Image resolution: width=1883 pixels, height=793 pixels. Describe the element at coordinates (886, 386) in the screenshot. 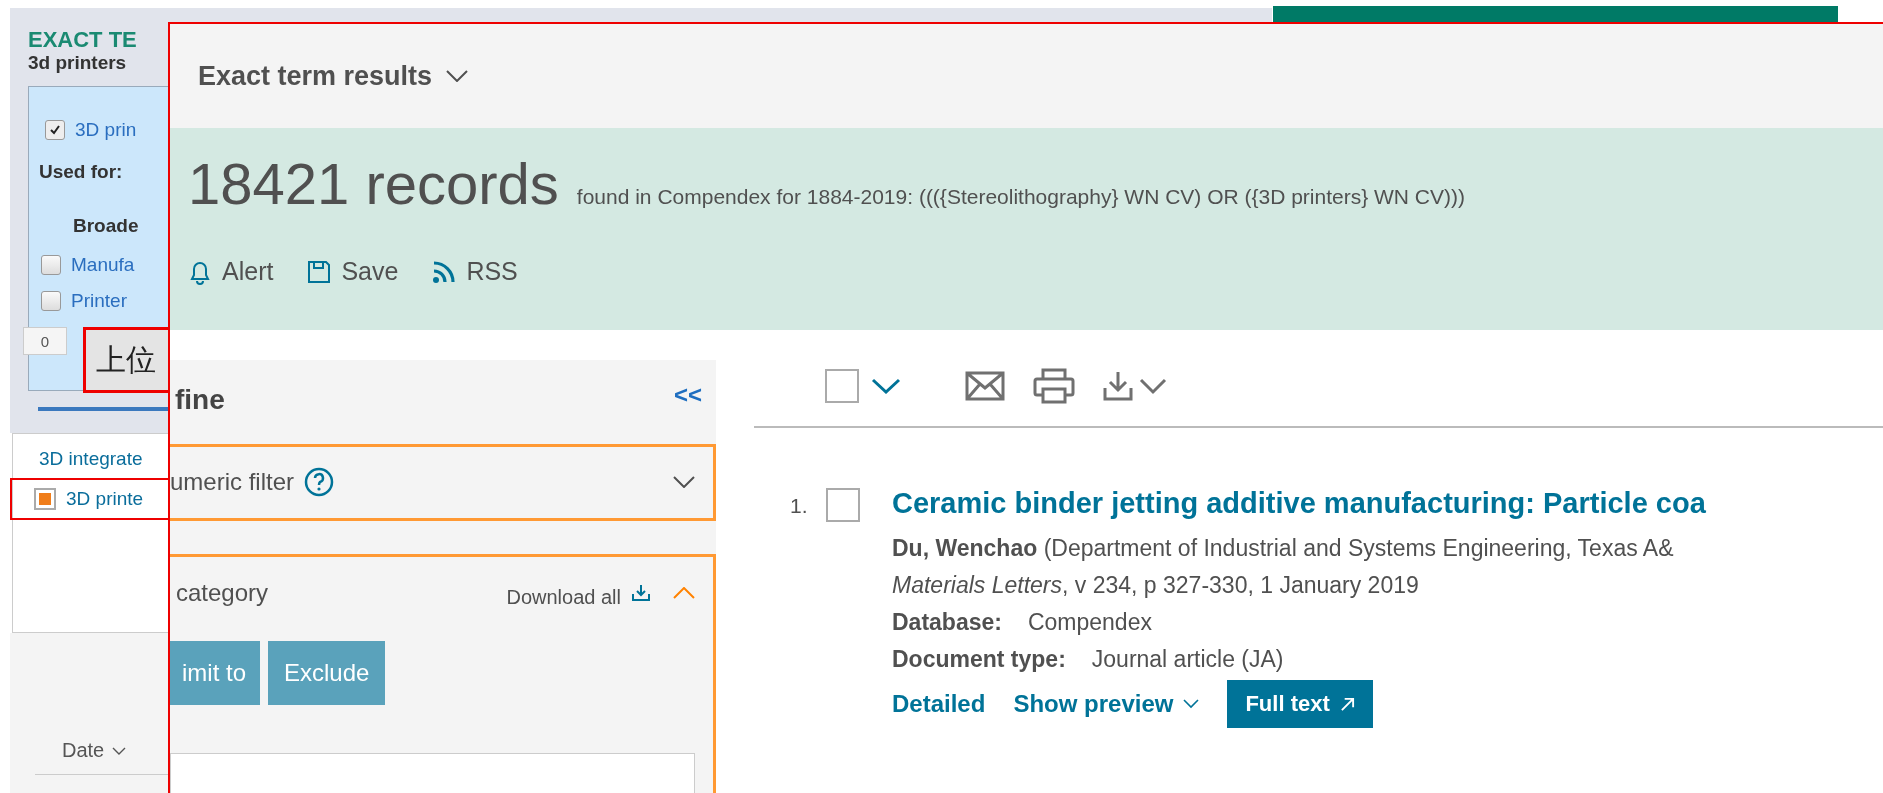

I see `dropdown-icon` at that location.